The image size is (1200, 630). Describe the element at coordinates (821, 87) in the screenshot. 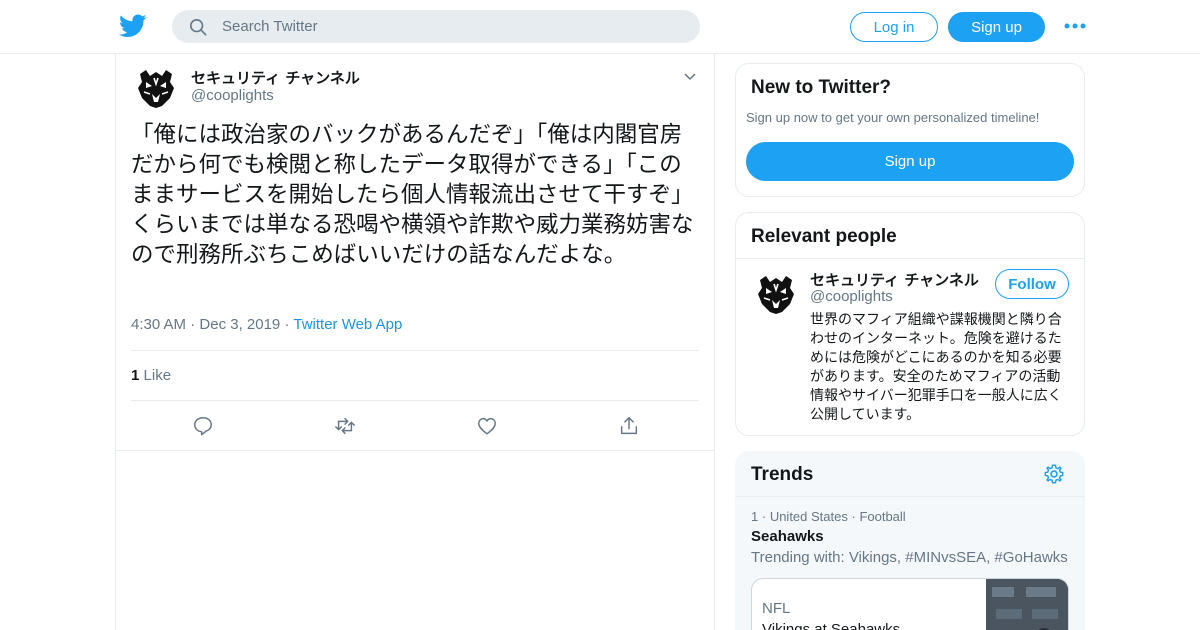

I see `card-title: New to Twitter?` at that location.